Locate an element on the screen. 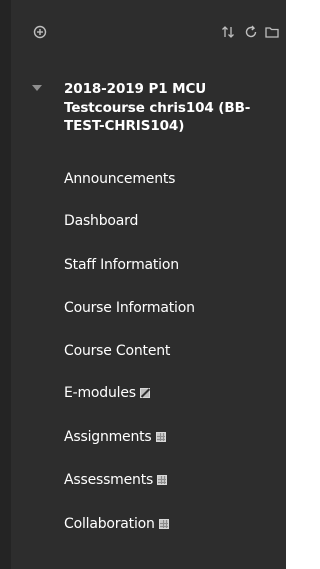 This screenshot has width=320, height=569. menu-item-label: Dashboard is located at coordinates (101, 221).